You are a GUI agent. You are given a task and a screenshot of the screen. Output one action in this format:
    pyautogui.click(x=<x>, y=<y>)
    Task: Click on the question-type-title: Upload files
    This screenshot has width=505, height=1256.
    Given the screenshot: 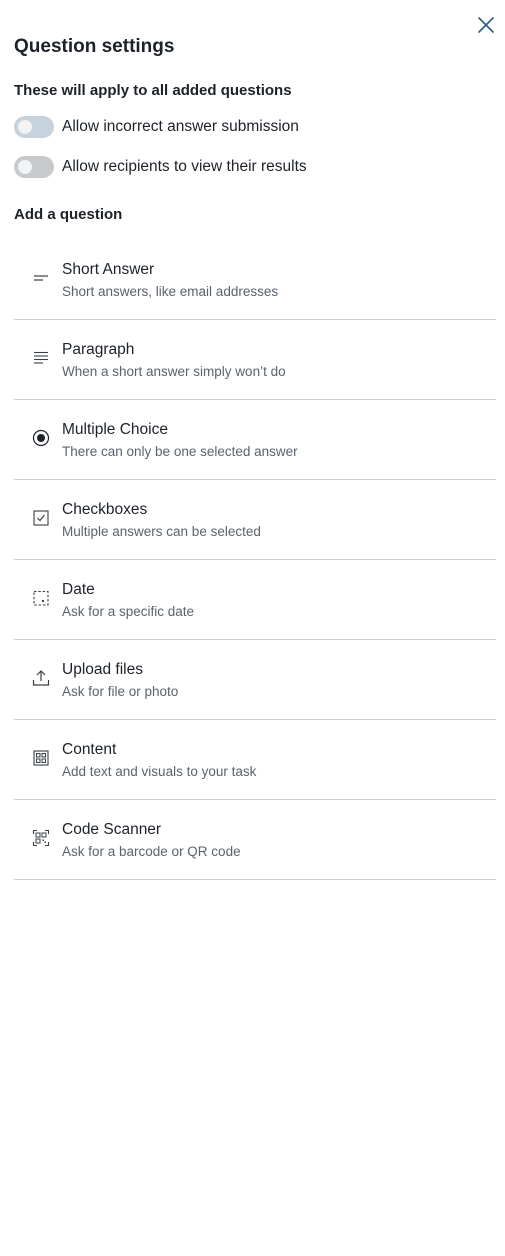 What is the action you would take?
    pyautogui.click(x=102, y=669)
    